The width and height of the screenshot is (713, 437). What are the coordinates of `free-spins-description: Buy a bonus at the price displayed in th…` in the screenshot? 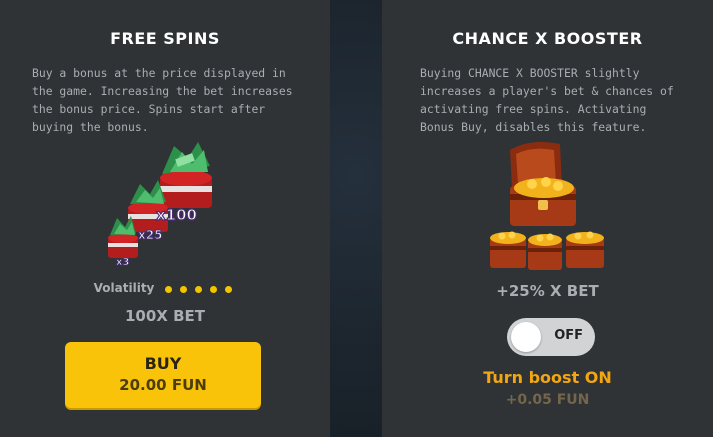 It's located at (162, 100).